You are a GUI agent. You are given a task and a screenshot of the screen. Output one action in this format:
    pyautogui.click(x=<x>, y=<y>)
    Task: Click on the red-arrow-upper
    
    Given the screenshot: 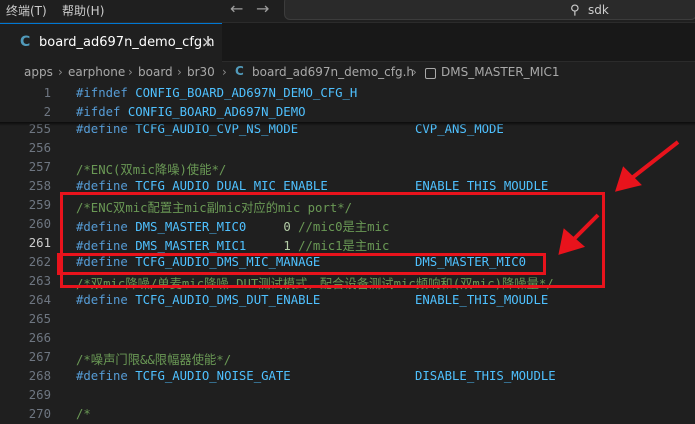 What is the action you would take?
    pyautogui.click(x=647, y=166)
    